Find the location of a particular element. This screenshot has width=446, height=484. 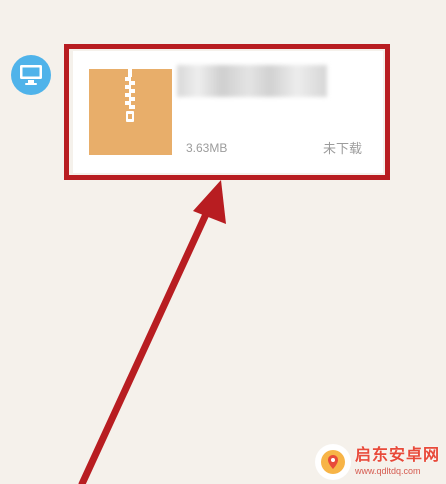

site-watermark: 启东安卓网 www.qdltdq.com is located at coordinates (379, 462).